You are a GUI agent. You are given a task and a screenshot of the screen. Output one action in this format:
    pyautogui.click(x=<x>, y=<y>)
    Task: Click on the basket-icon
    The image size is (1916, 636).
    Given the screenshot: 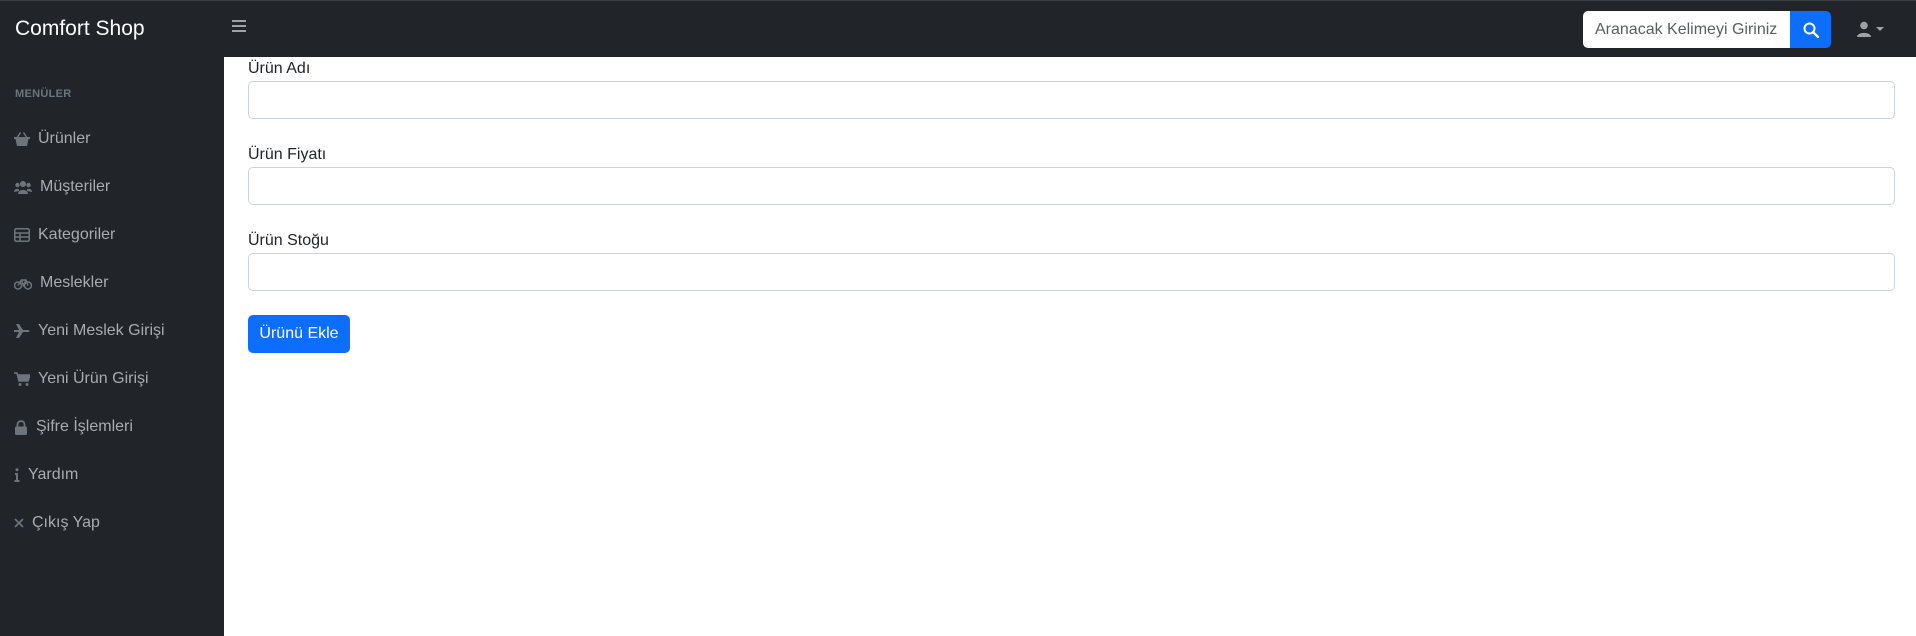 What is the action you would take?
    pyautogui.click(x=22, y=139)
    